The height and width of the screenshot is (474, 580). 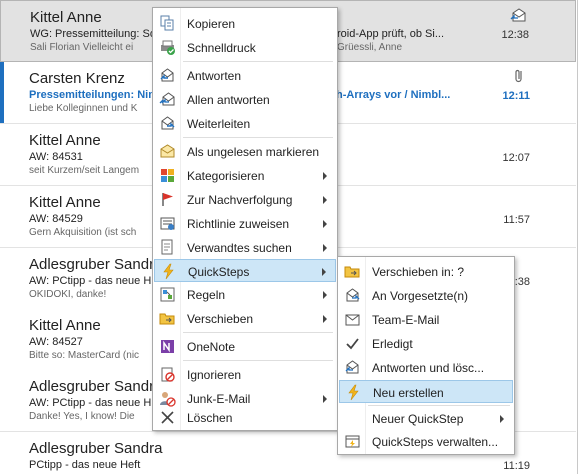 What do you see at coordinates (228, 100) in the screenshot?
I see `menu-label: Allen antworten` at bounding box center [228, 100].